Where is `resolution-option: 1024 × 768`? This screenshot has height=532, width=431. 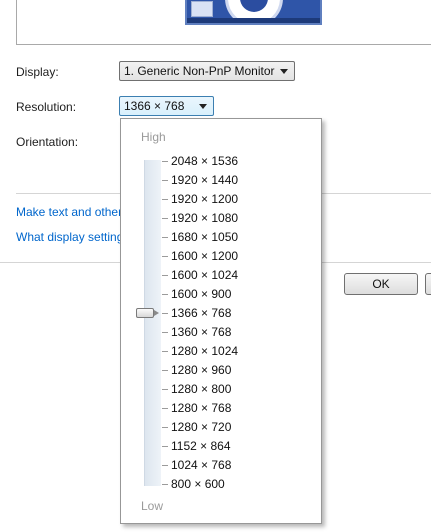
resolution-option: 1024 × 768 is located at coordinates (201, 465).